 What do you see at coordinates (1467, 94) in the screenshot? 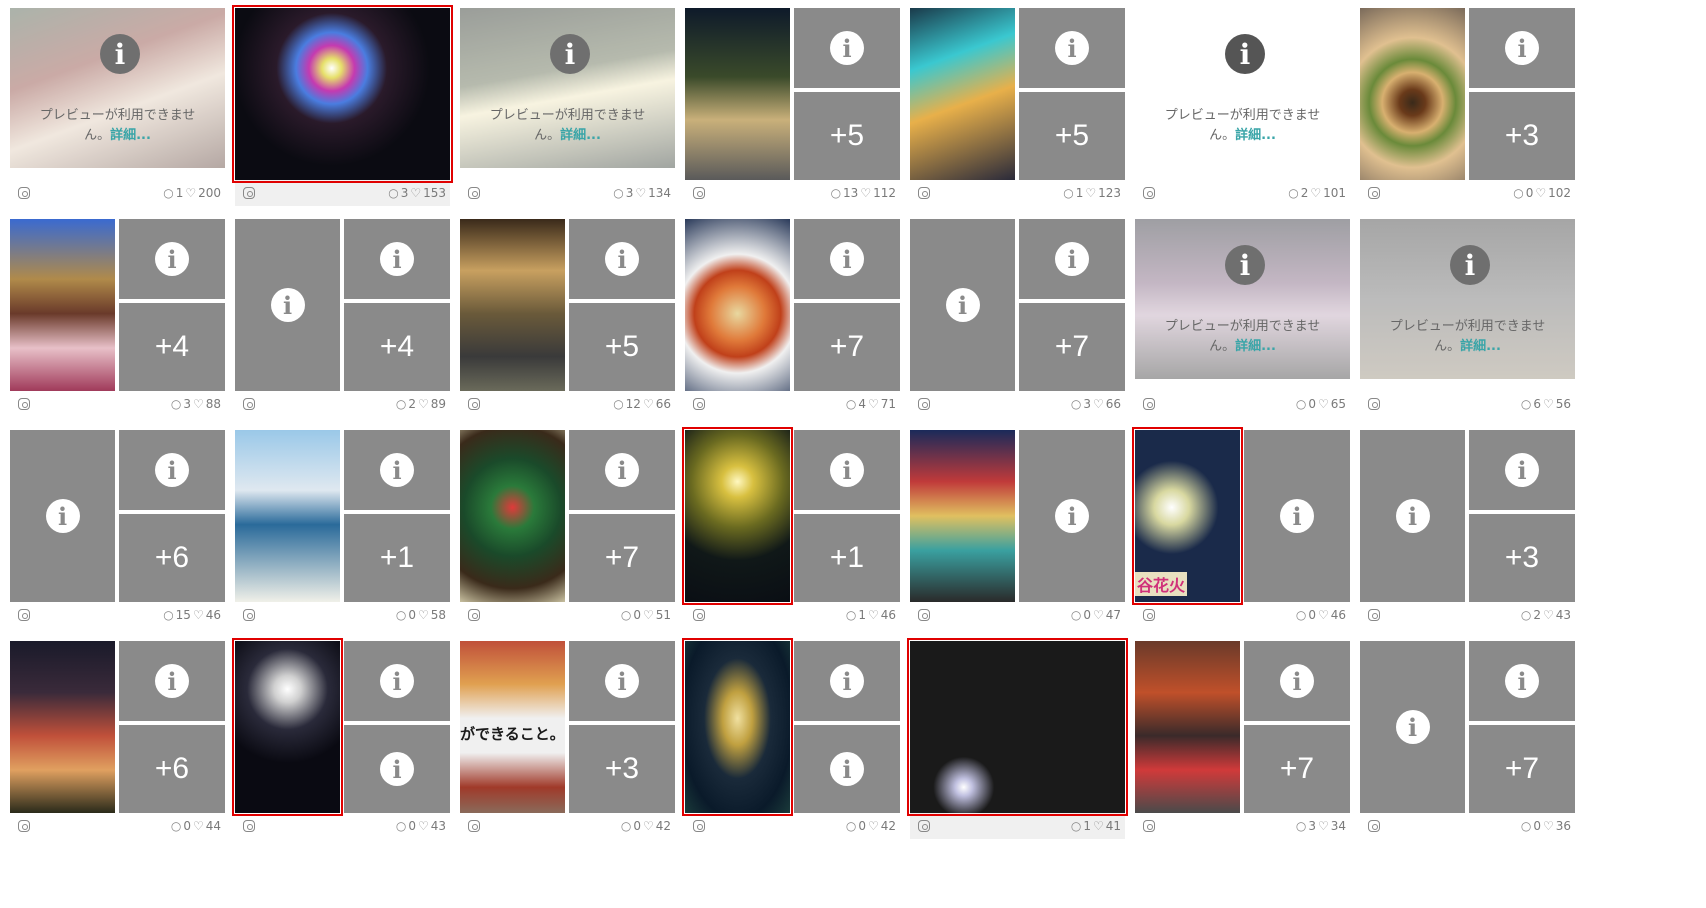
I see `post-thumbnail: i +3` at bounding box center [1467, 94].